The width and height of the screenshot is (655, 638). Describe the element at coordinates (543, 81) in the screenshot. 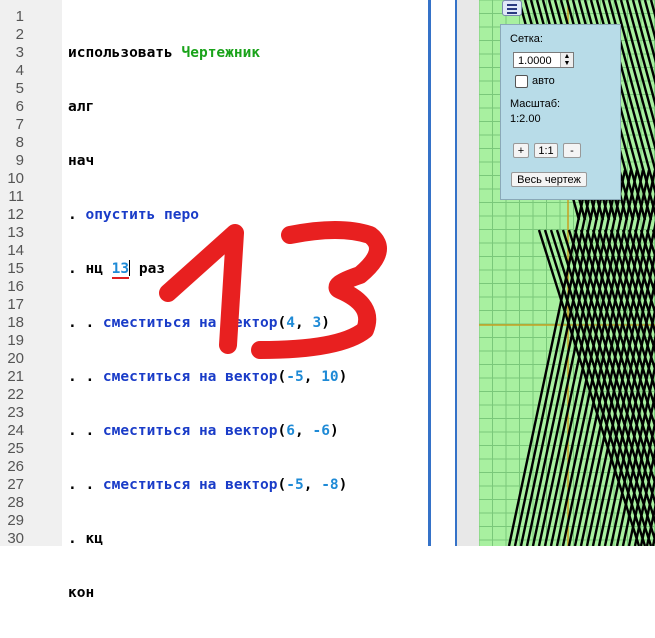

I see `auto-label: авто` at that location.